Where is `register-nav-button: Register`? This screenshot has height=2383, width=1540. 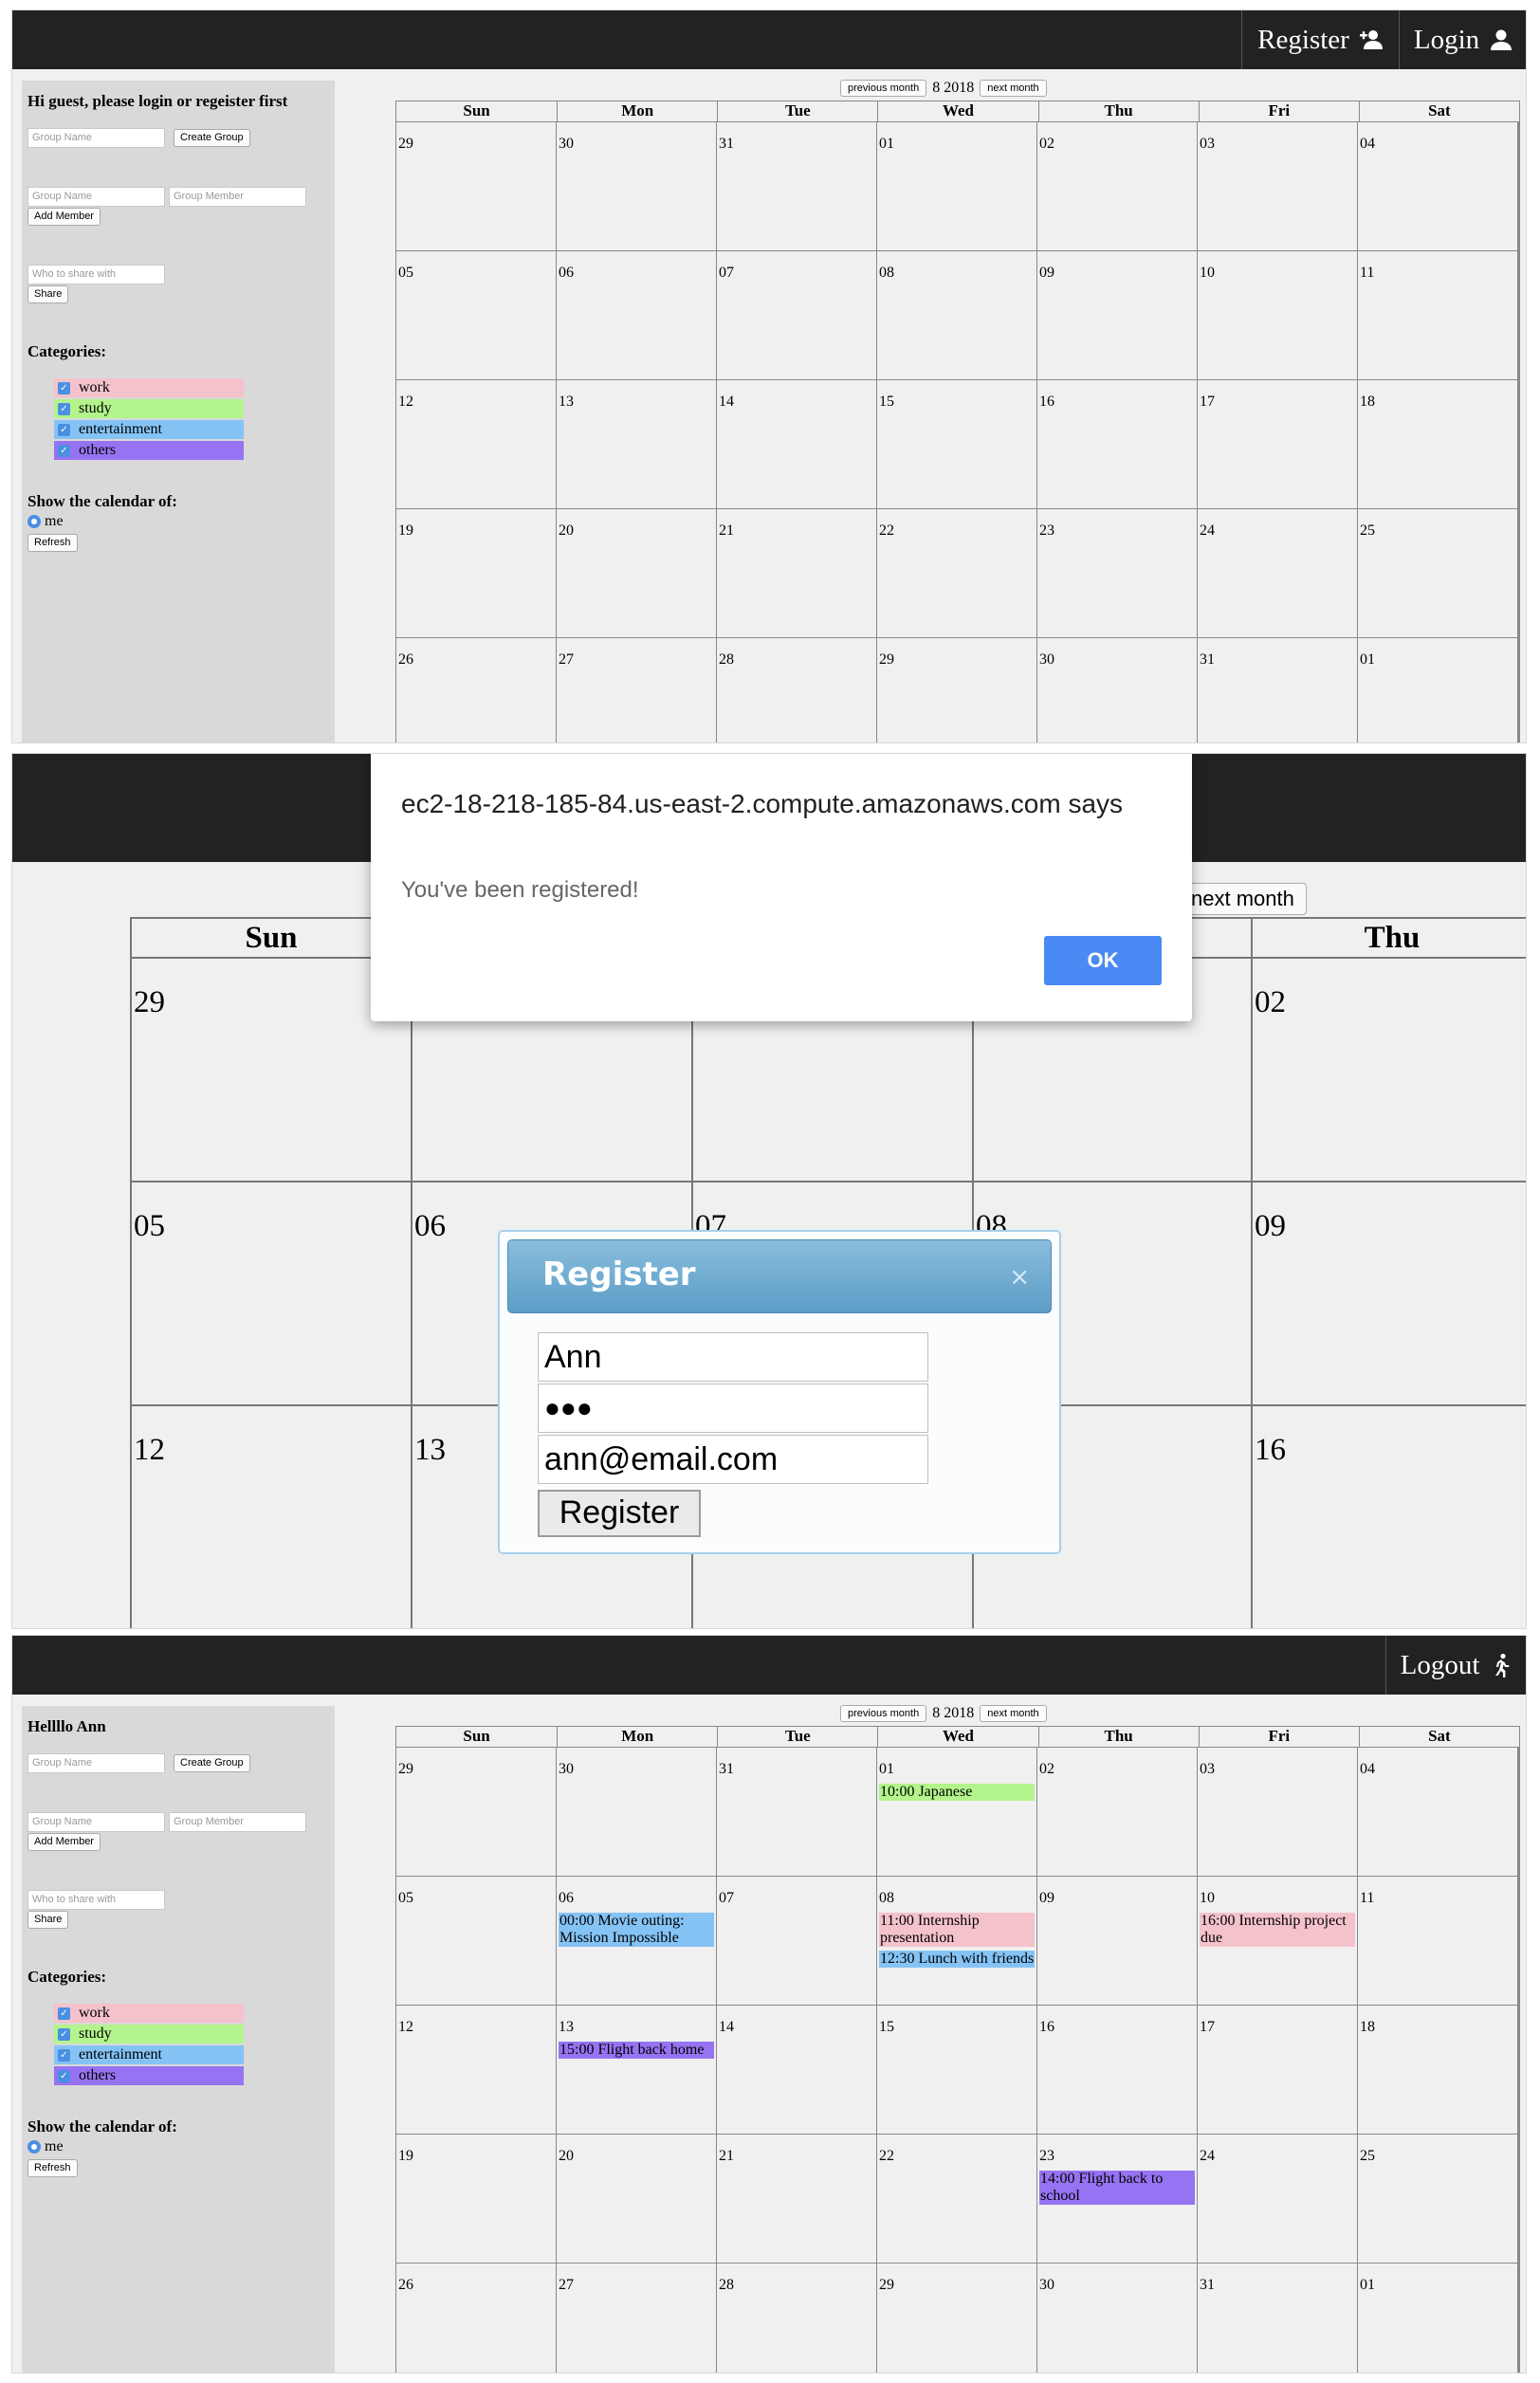 register-nav-button: Register is located at coordinates (1320, 39).